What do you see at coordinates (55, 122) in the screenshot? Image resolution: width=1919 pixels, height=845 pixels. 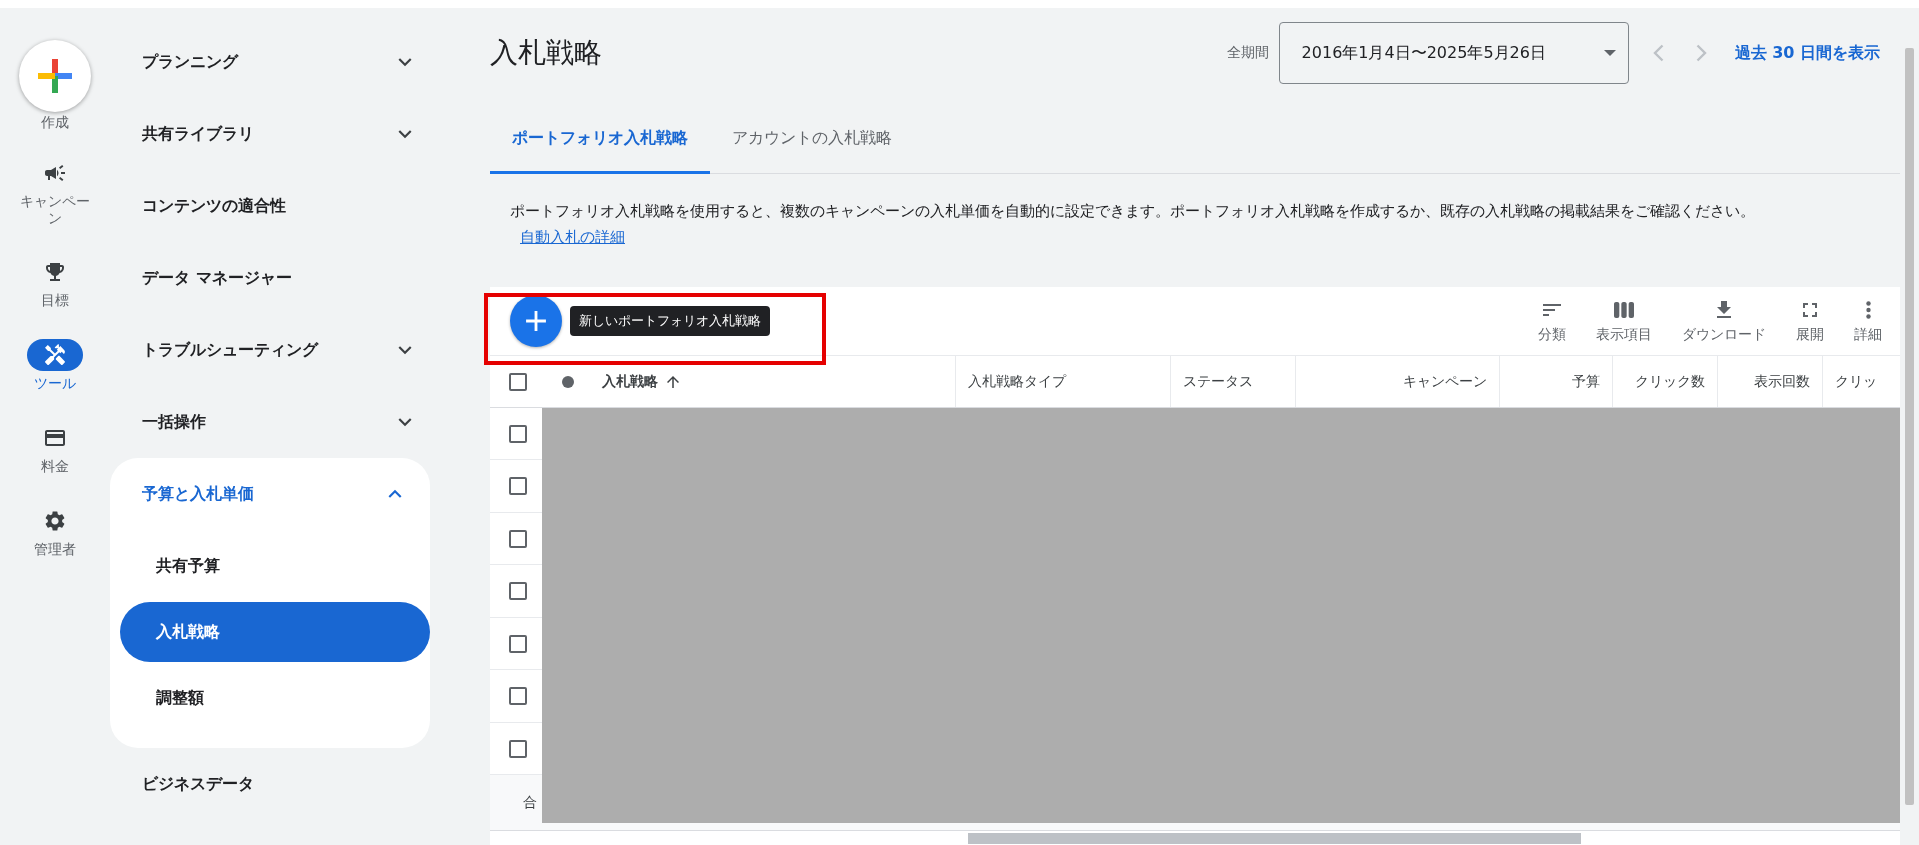 I see `rail-label: 作成` at bounding box center [55, 122].